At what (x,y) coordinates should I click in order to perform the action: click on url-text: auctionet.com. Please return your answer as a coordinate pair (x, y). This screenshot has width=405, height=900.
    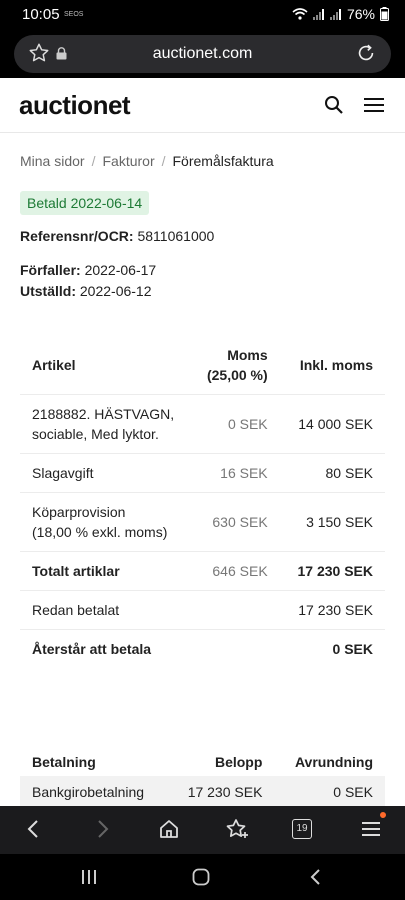
    Looking at the image, I should click on (202, 53).